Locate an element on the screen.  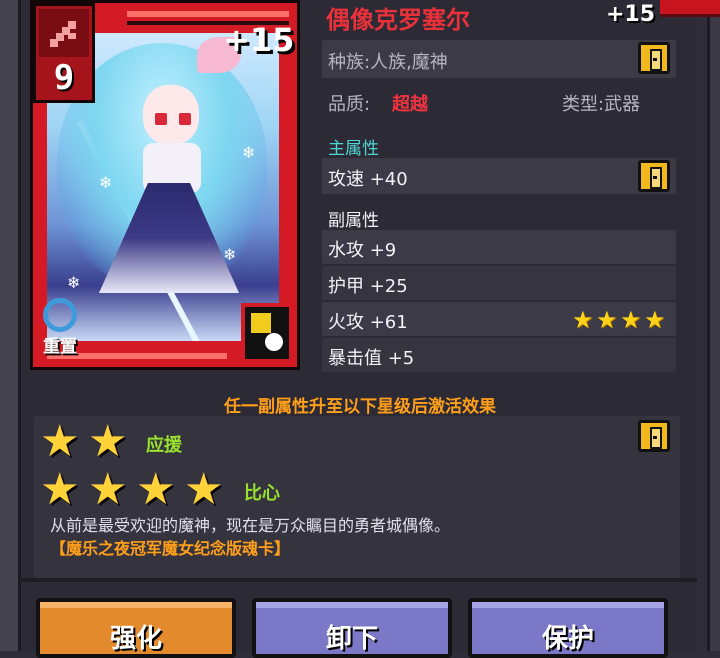
sub-attr-text: 护甲 +25 is located at coordinates (368, 286).